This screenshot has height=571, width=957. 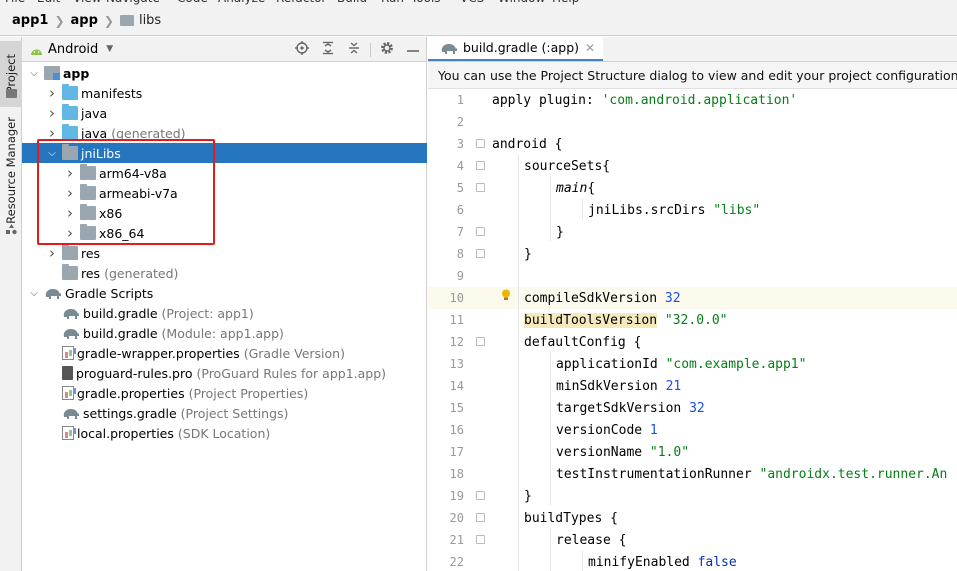 What do you see at coordinates (15, 2) in the screenshot?
I see `menu-item-file: File` at bounding box center [15, 2].